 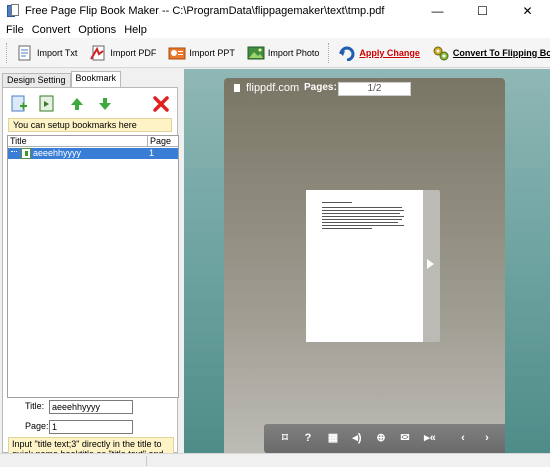 I want to click on apply-change-label: Apply Change, so click(x=389, y=52).